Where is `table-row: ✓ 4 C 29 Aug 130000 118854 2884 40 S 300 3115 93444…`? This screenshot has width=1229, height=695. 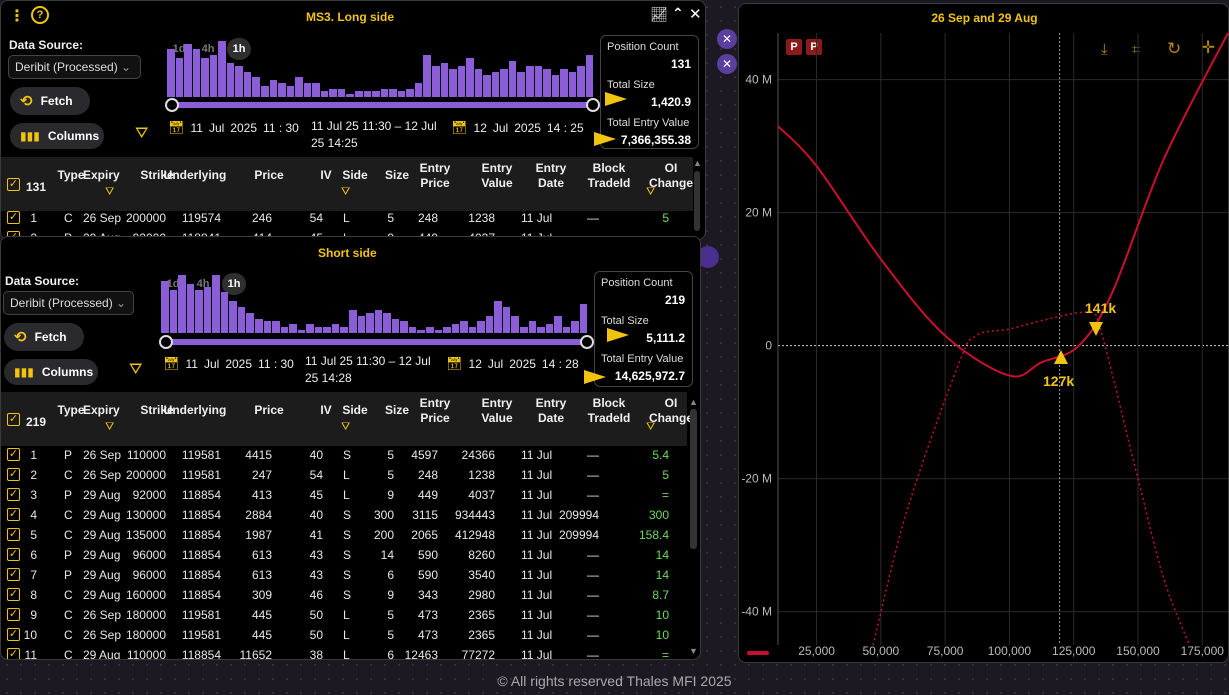 table-row: ✓ 4 C 29 Aug 130000 118854 2884 40 S 300 3115 93444… is located at coordinates (344, 515).